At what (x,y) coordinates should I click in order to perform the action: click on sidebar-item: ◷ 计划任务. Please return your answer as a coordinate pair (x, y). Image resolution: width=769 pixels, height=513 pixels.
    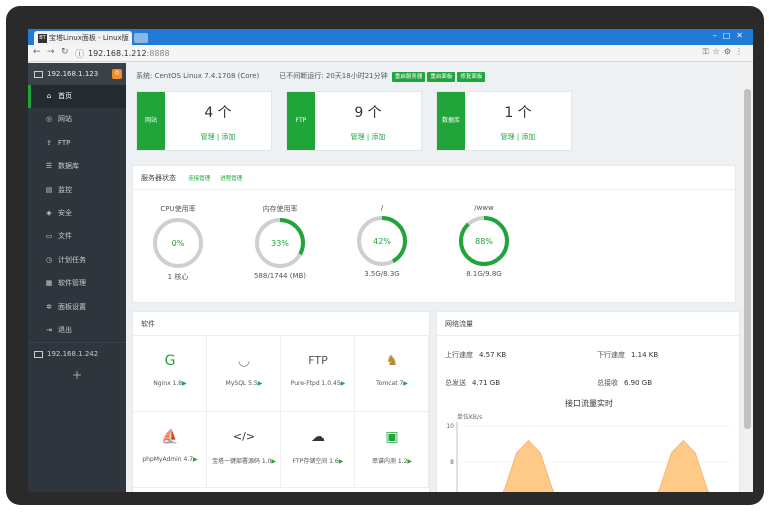
    Looking at the image, I should click on (77, 260).